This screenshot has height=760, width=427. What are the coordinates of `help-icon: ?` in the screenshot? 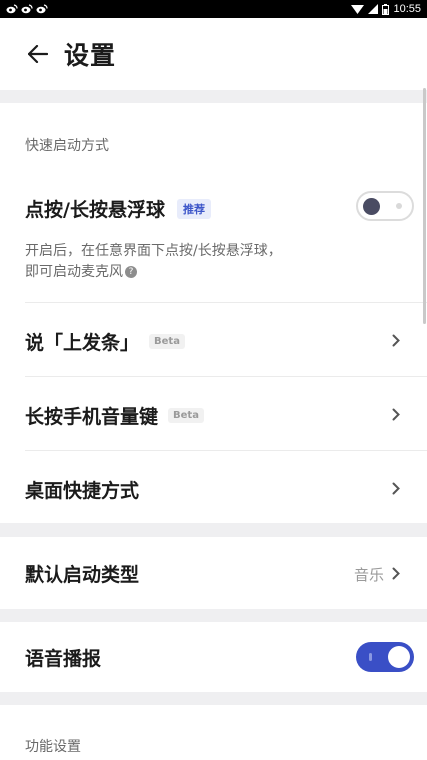 It's located at (131, 272).